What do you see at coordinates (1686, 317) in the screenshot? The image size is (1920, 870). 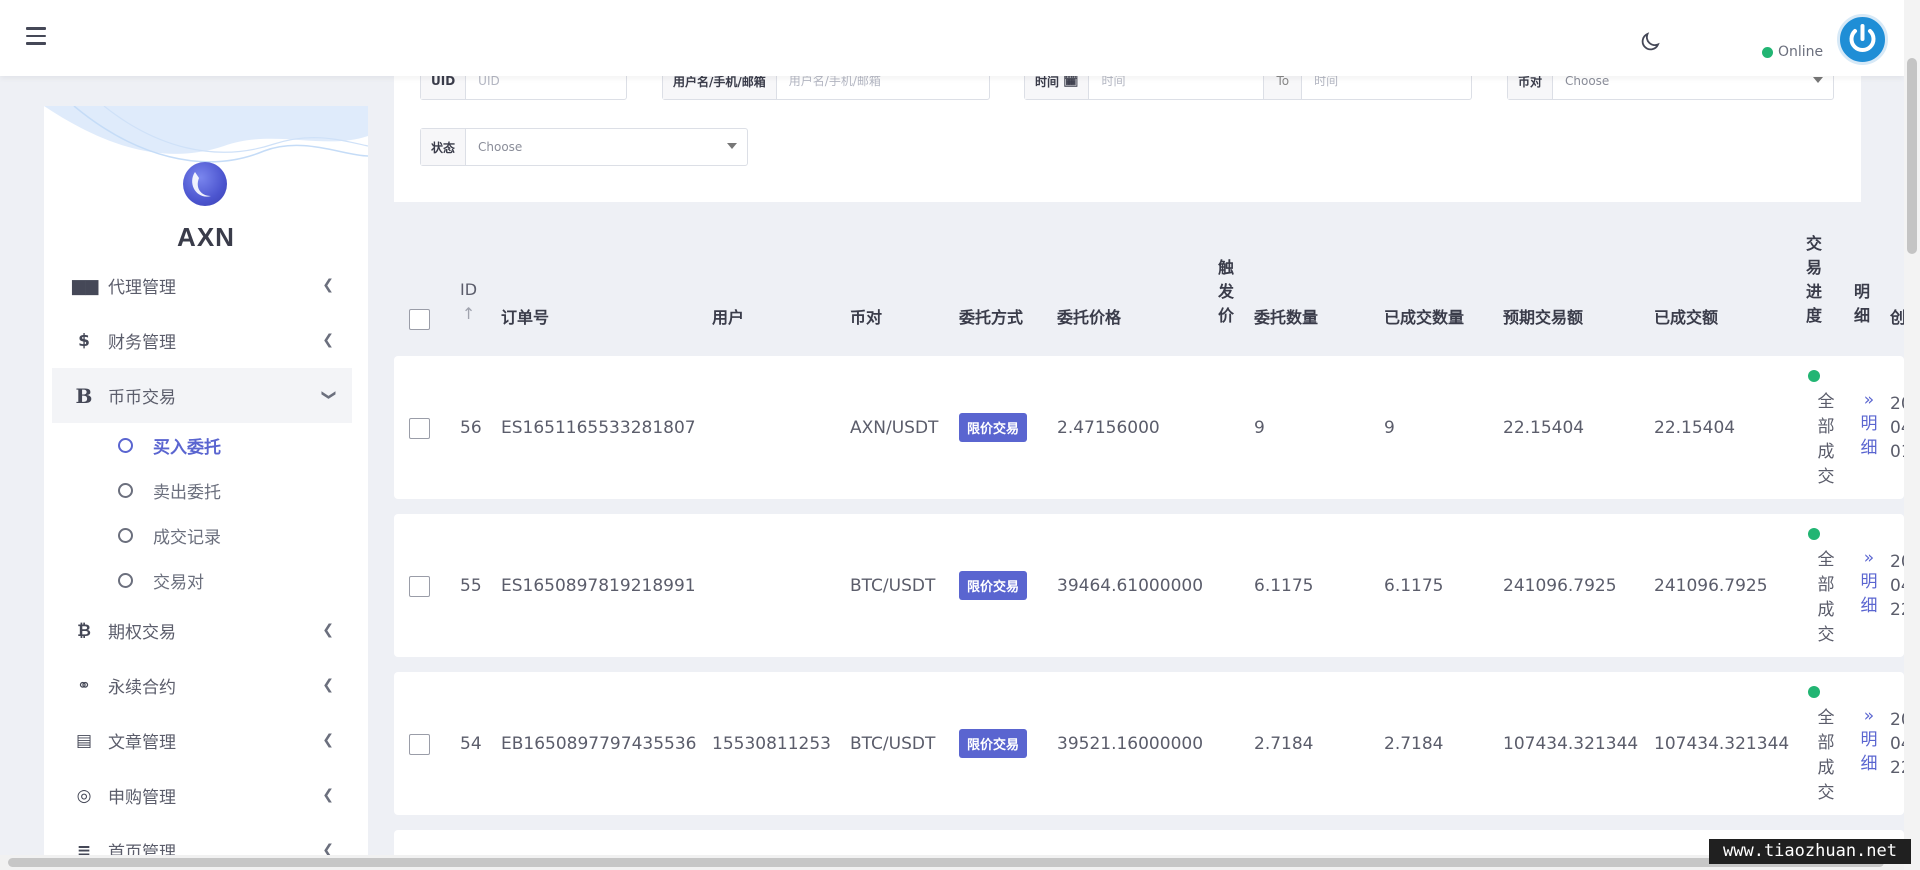 I see `col-filled-amount: 已成交额` at bounding box center [1686, 317].